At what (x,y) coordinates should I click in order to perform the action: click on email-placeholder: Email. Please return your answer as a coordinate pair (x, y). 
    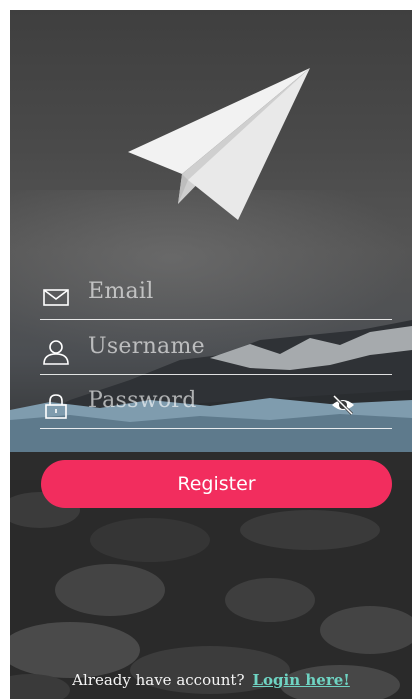
    Looking at the image, I should click on (121, 291).